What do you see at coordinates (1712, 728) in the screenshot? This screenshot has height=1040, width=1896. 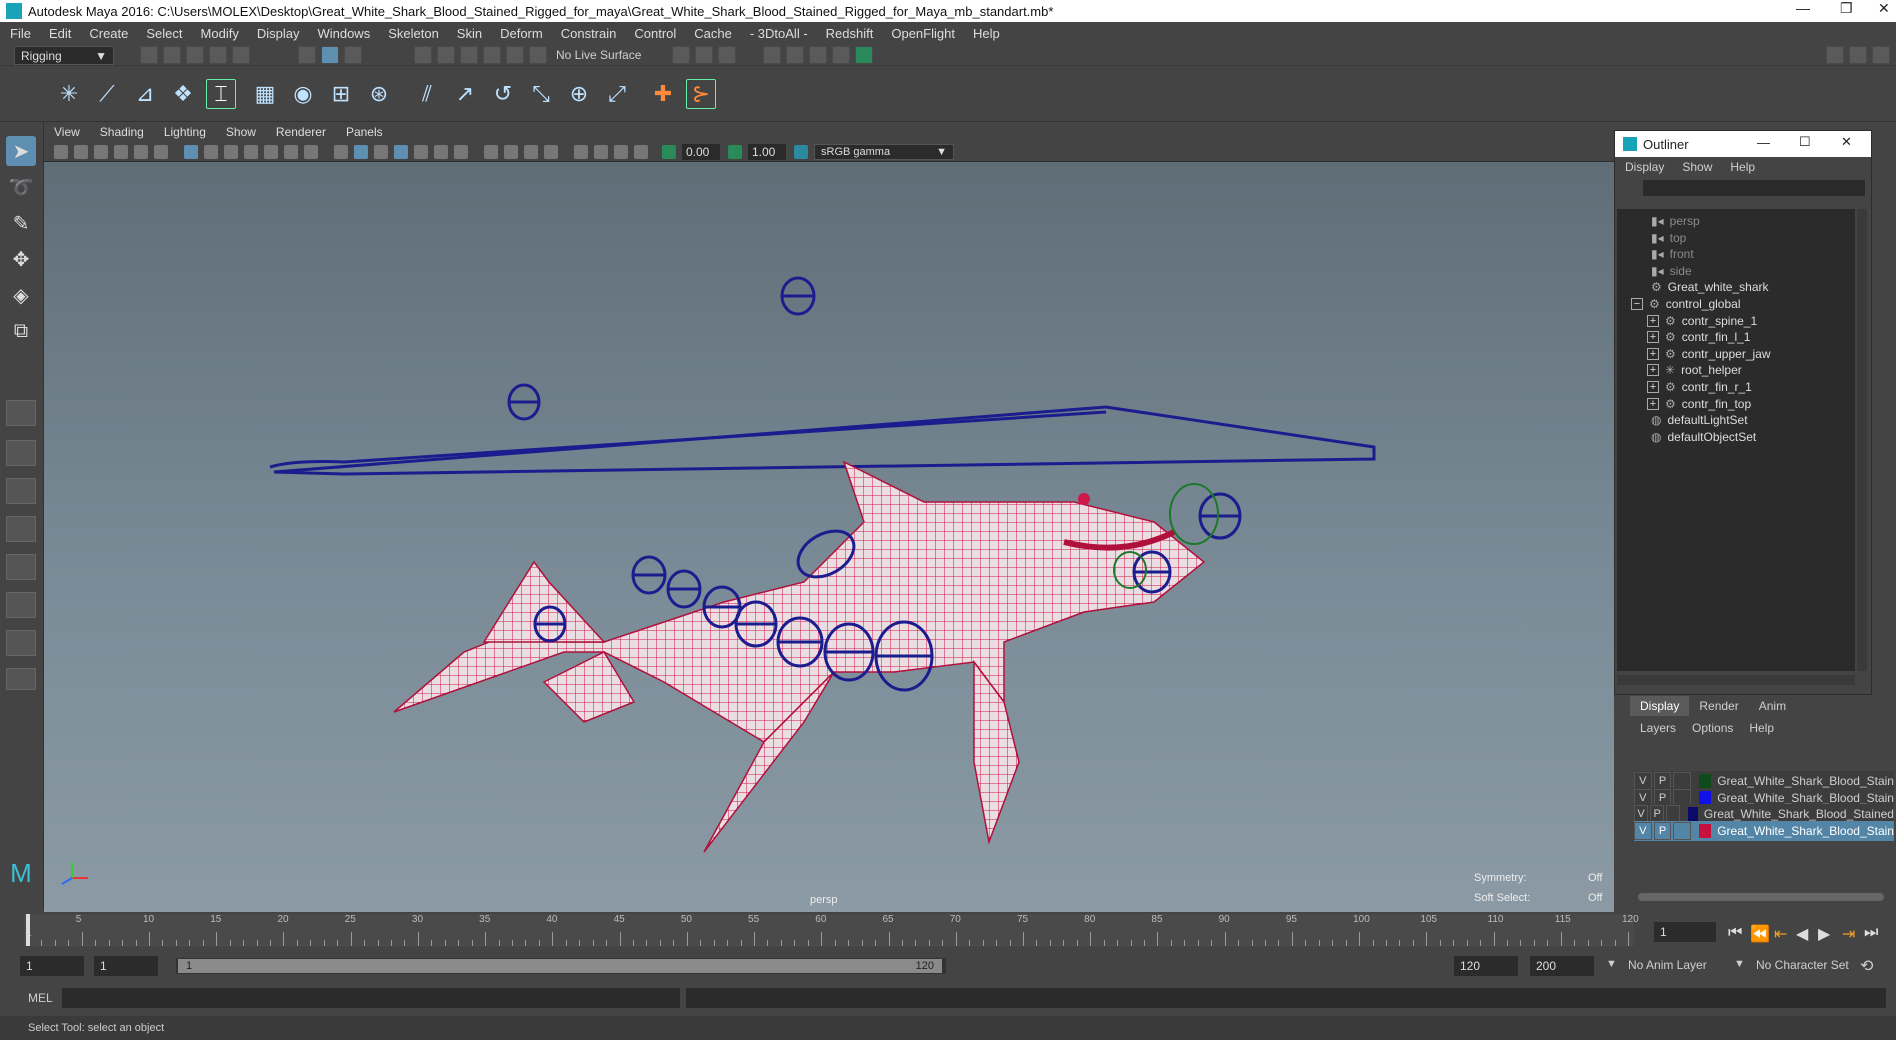 I see `layer-menu-options: Options` at bounding box center [1712, 728].